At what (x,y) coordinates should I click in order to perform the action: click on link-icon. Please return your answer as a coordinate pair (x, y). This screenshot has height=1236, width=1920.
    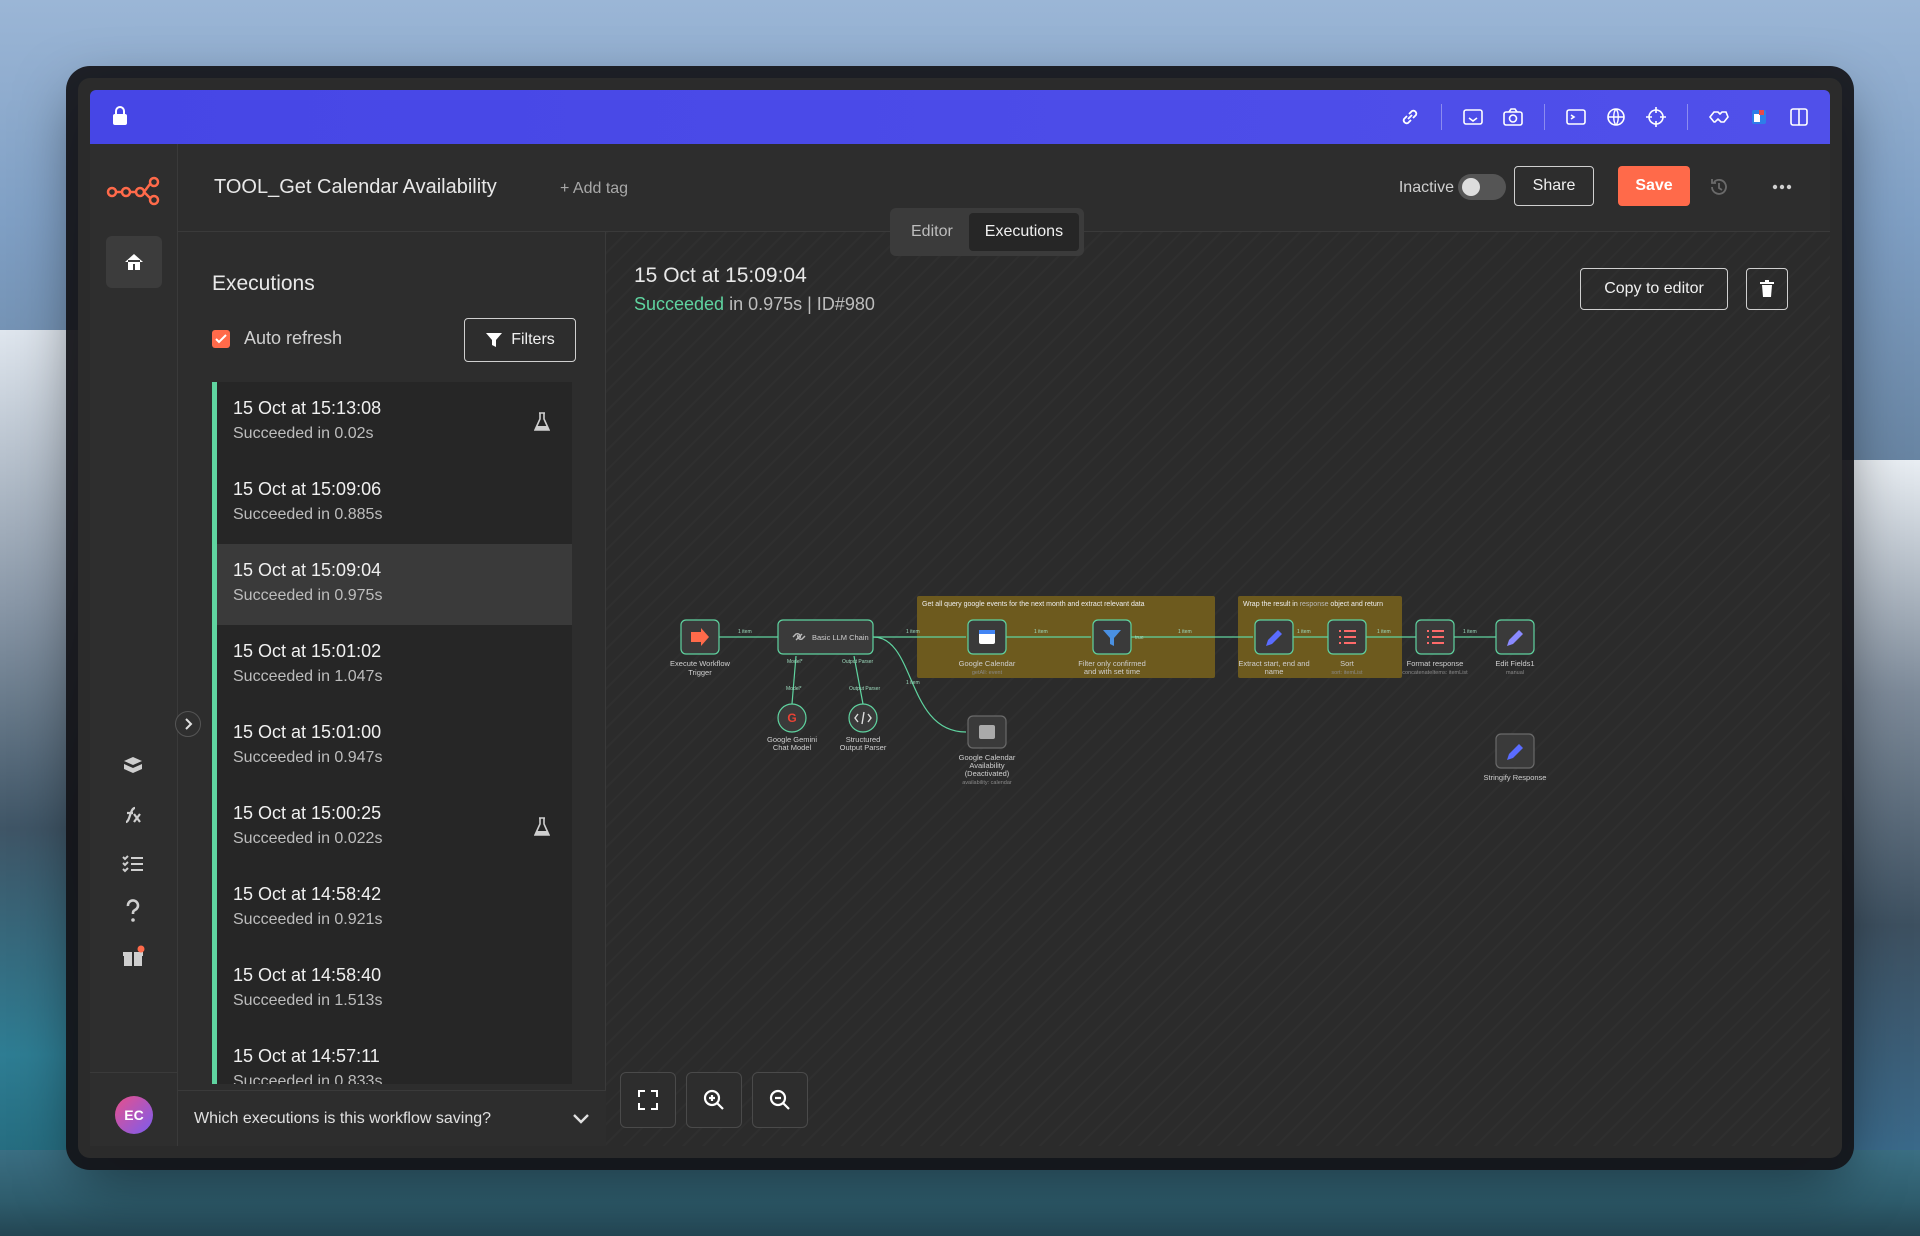
    Looking at the image, I should click on (1410, 117).